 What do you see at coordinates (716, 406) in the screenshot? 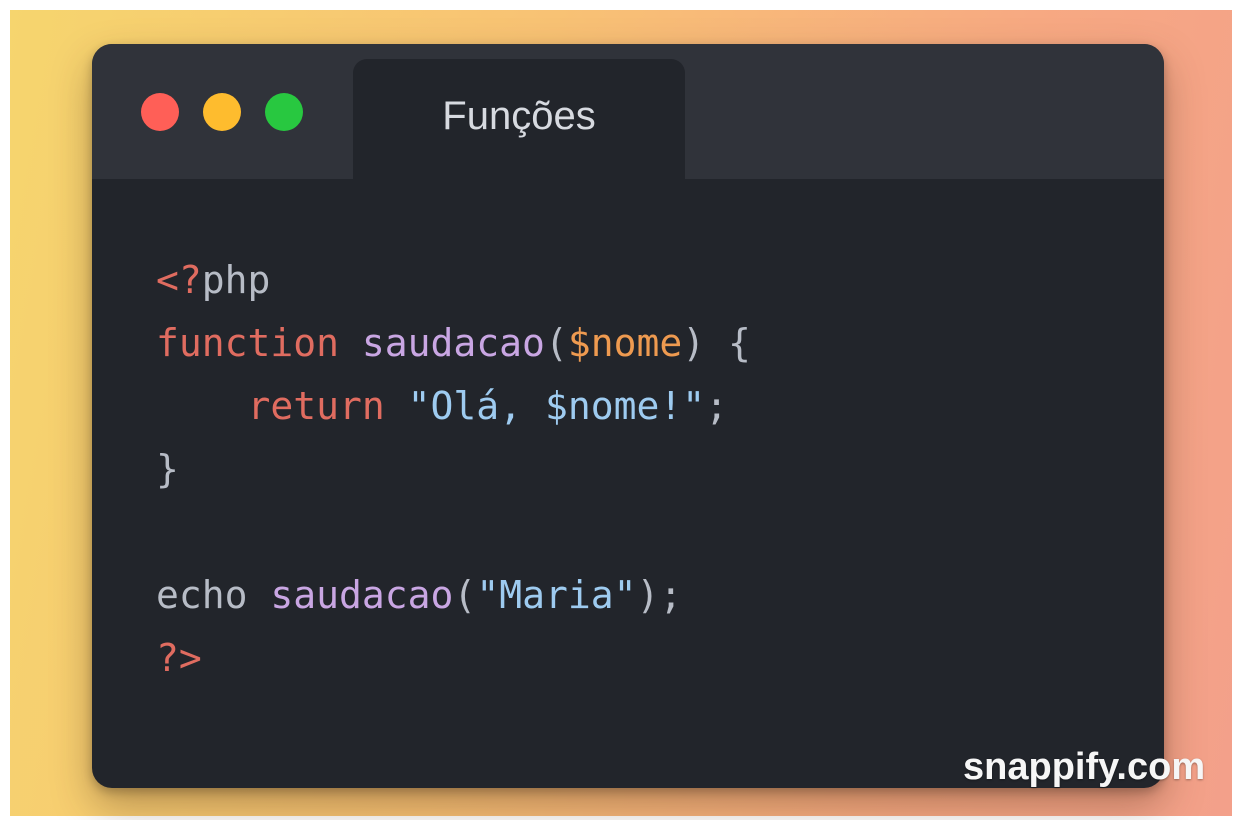
I see `code-token: ;` at bounding box center [716, 406].